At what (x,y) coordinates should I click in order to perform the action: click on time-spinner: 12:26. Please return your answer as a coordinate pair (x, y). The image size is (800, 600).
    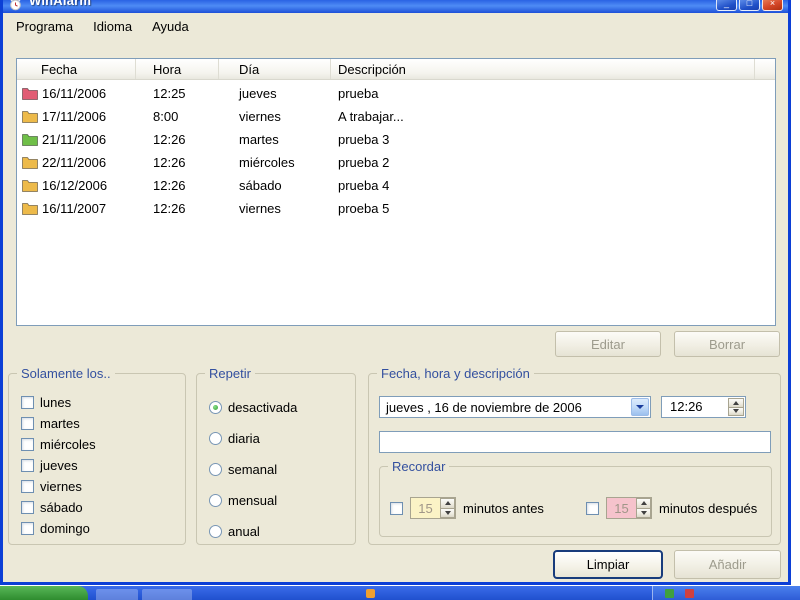
    Looking at the image, I should click on (703, 407).